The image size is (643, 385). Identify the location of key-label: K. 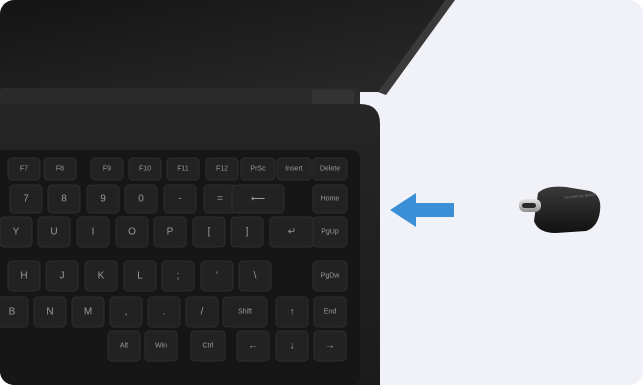
(101, 276).